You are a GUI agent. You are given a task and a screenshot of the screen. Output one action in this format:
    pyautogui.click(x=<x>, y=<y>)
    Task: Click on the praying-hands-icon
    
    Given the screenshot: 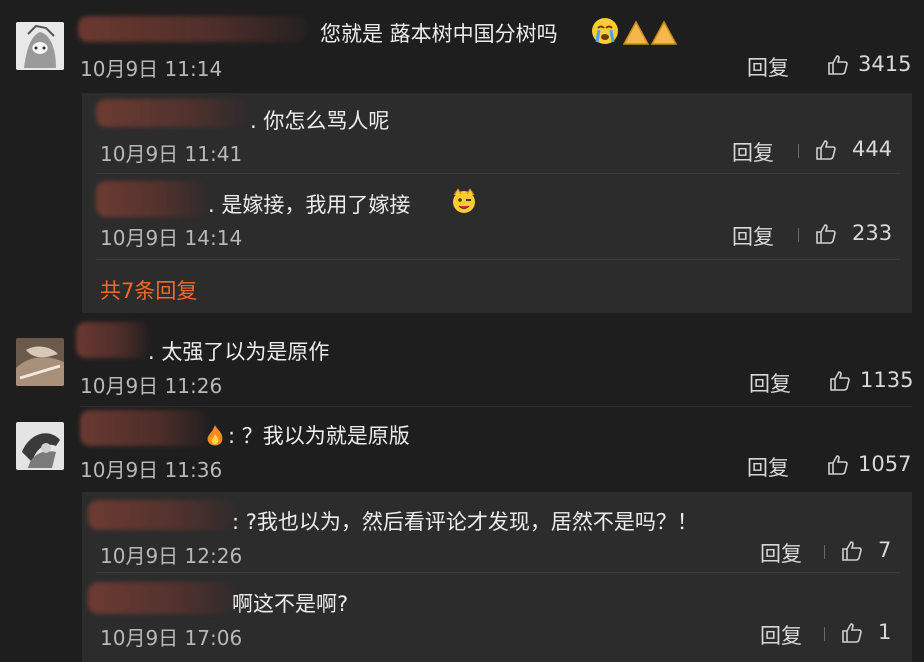 What is the action you would take?
    pyautogui.click(x=650, y=34)
    